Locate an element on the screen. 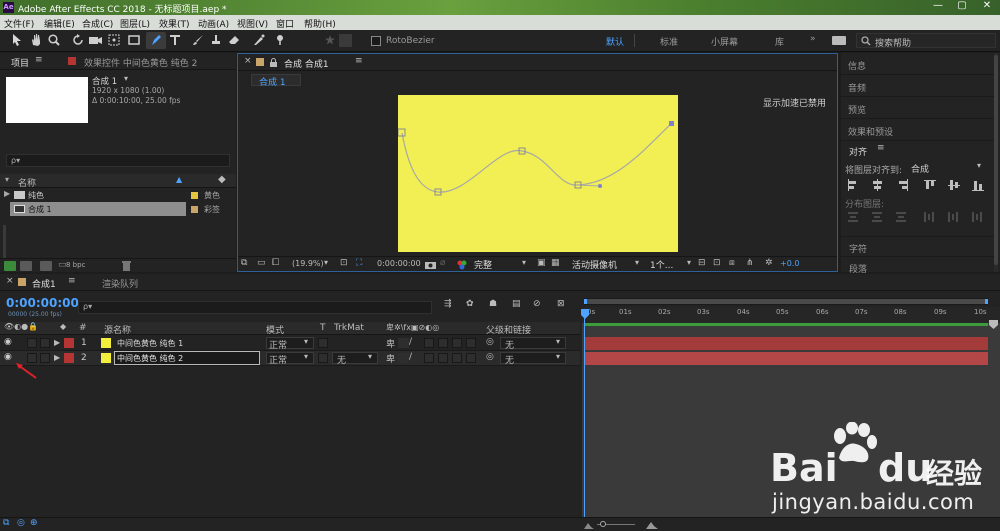 This screenshot has width=1000, height=531. trash-icon is located at coordinates (126, 266).